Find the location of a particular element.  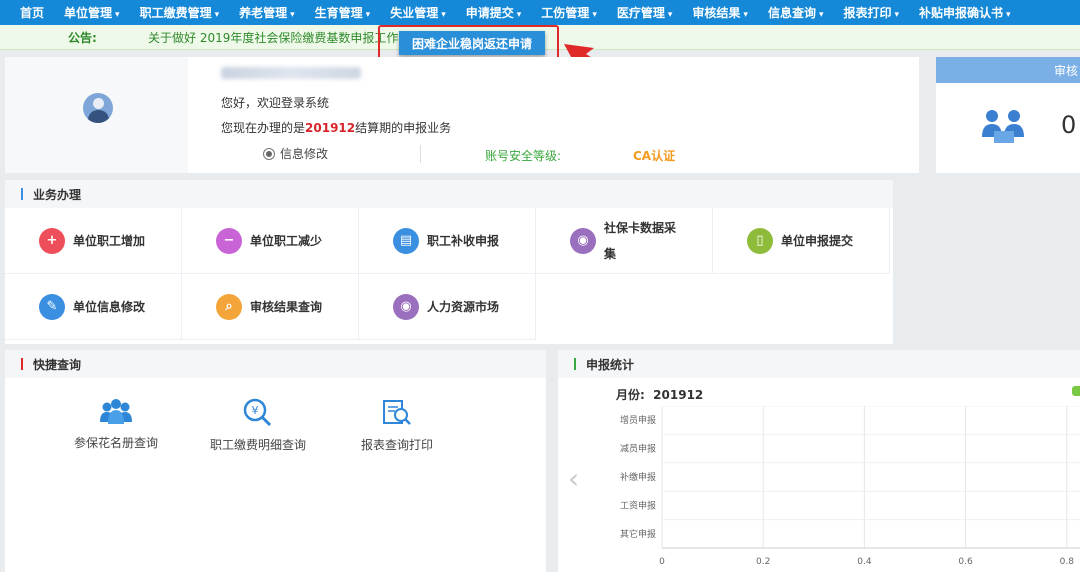

declaration-stats-chart: 0 0.2 0.4 0.6 0.8 增员申报减员申报补缴申报工资申报其它申报 is located at coordinates (850, 486).